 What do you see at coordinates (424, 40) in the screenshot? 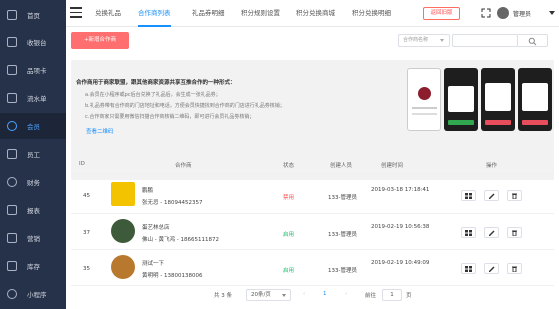
I see `partner-name-select: 合作商名称` at bounding box center [424, 40].